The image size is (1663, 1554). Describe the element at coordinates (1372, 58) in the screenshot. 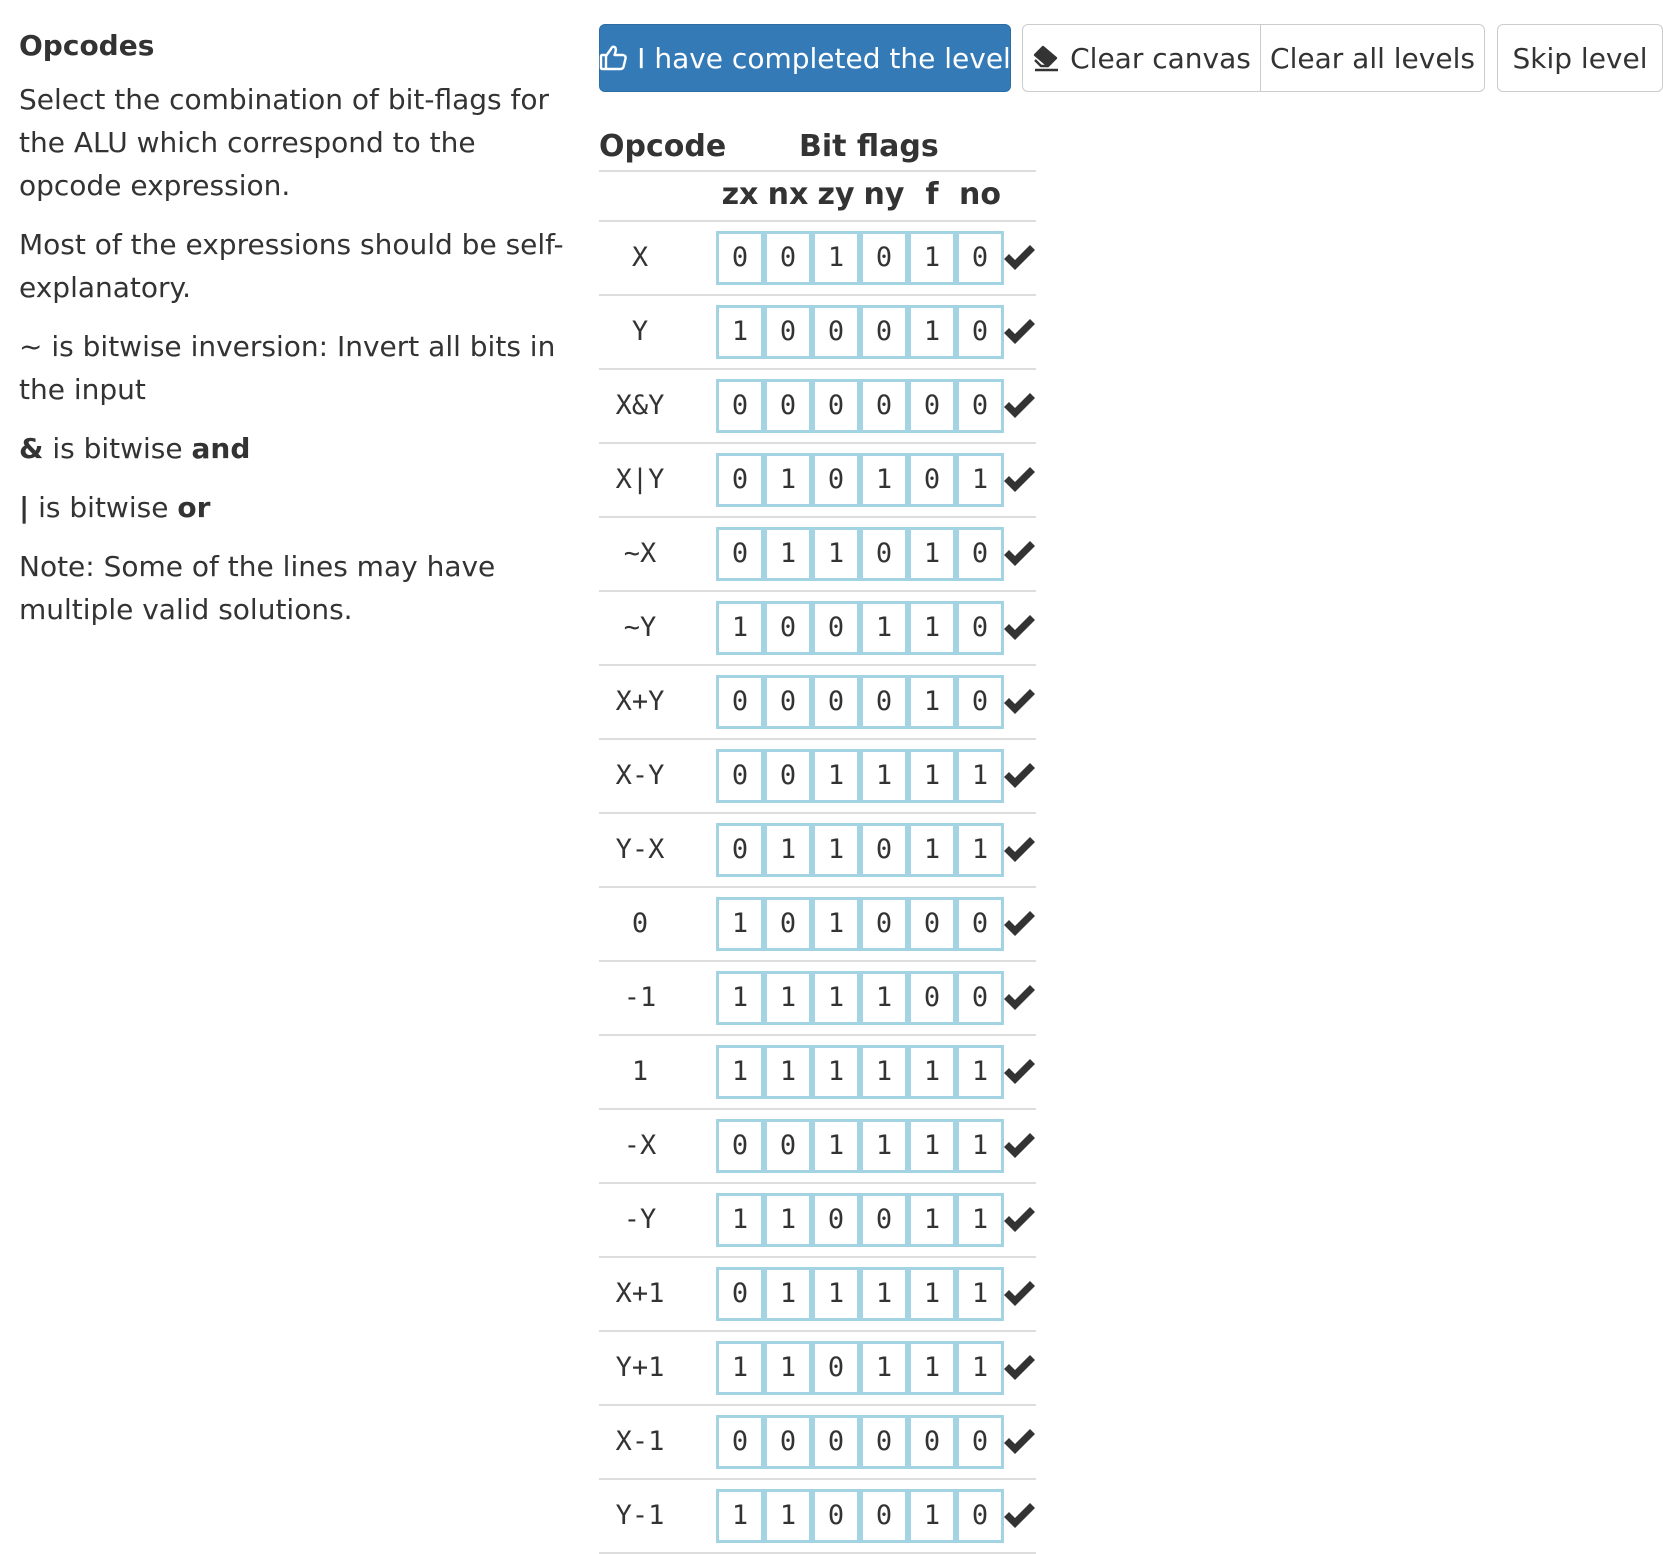

I see `clear-all-levels-button: Clear all levels` at that location.